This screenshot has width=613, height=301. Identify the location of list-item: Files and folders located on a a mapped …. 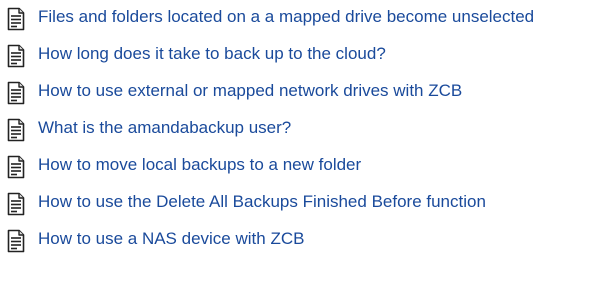
(309, 18).